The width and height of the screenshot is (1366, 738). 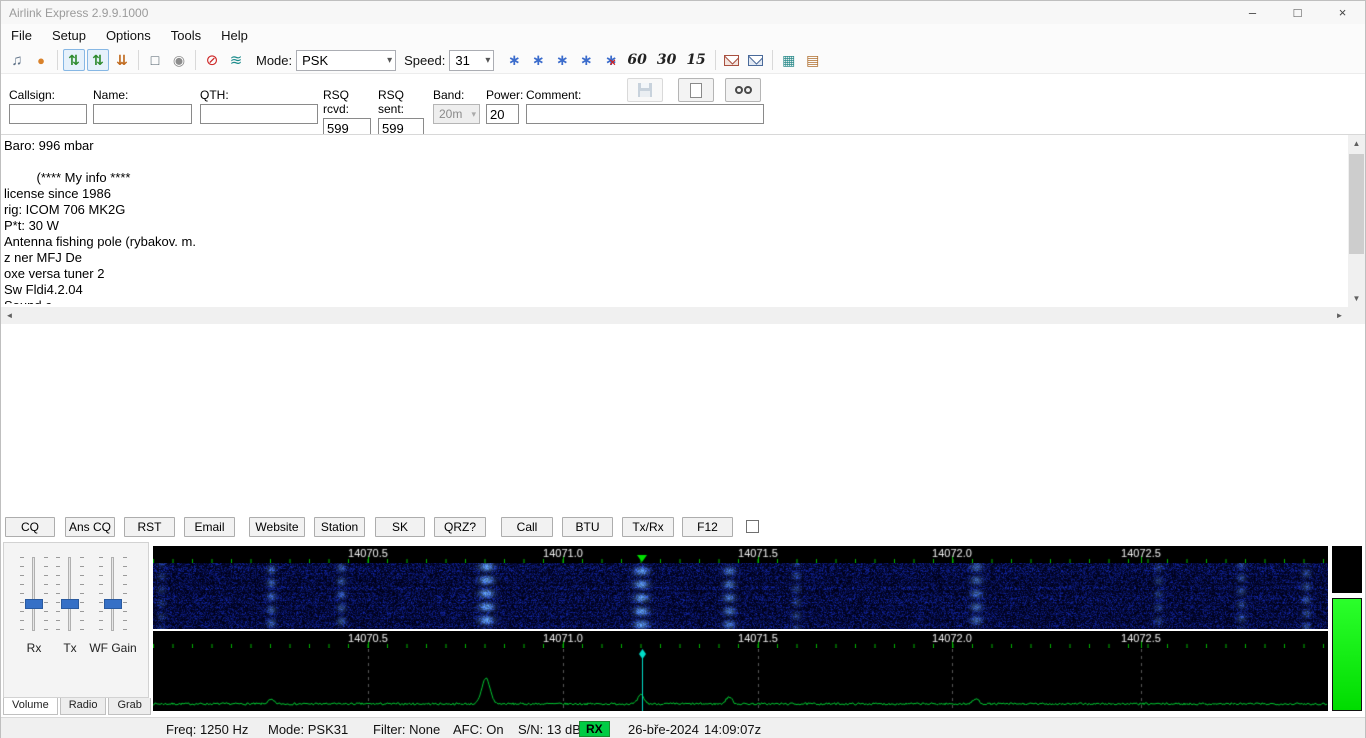 What do you see at coordinates (17, 60) in the screenshot?
I see `audio-notes-icon: ♫` at bounding box center [17, 60].